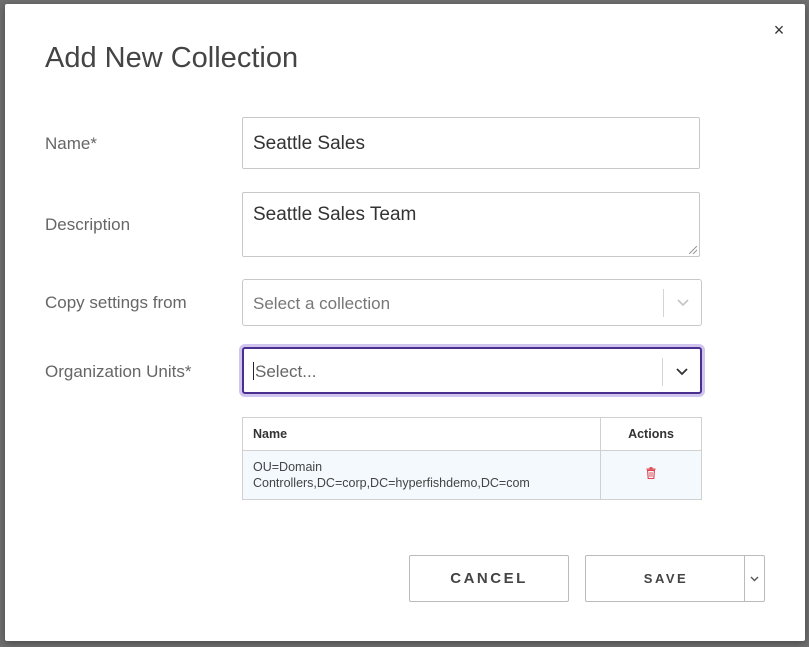 The image size is (809, 647). What do you see at coordinates (116, 302) in the screenshot?
I see `copy-settings-label: Copy settings from` at bounding box center [116, 302].